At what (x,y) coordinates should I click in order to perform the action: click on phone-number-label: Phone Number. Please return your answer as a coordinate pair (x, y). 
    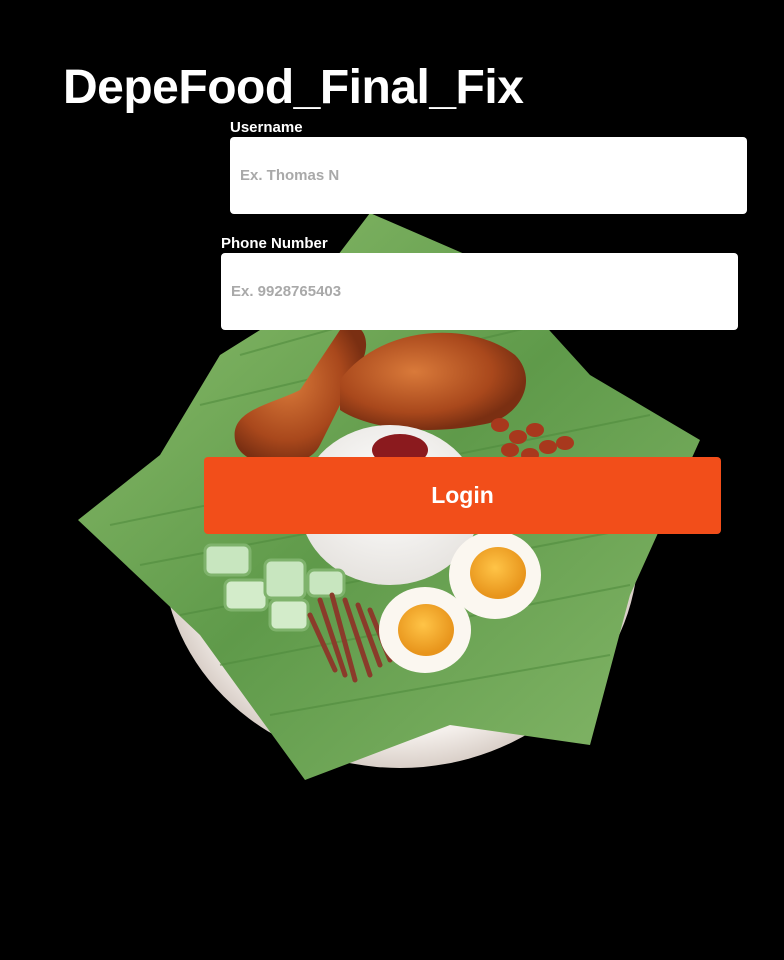
    Looking at the image, I should click on (274, 243).